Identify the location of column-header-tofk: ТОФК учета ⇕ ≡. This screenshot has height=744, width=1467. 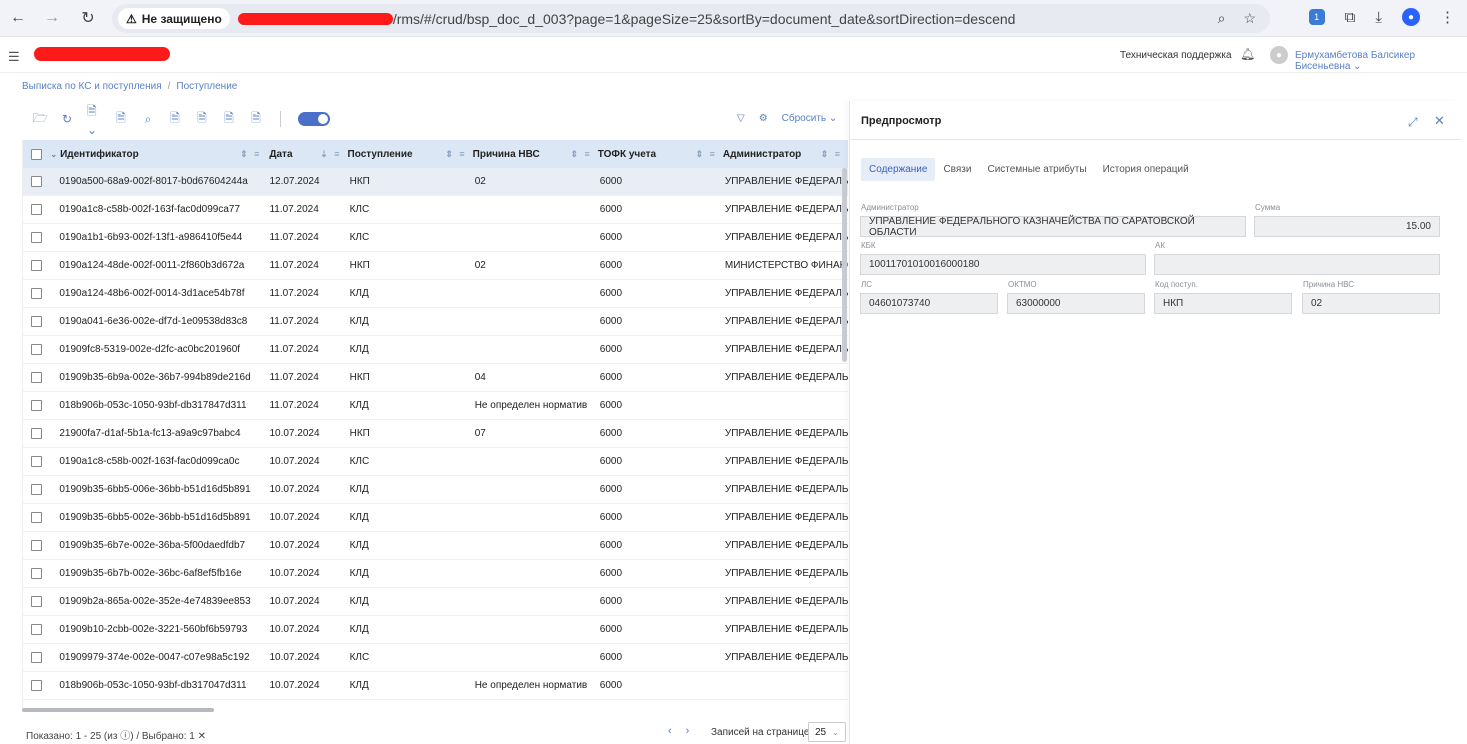
(660, 154).